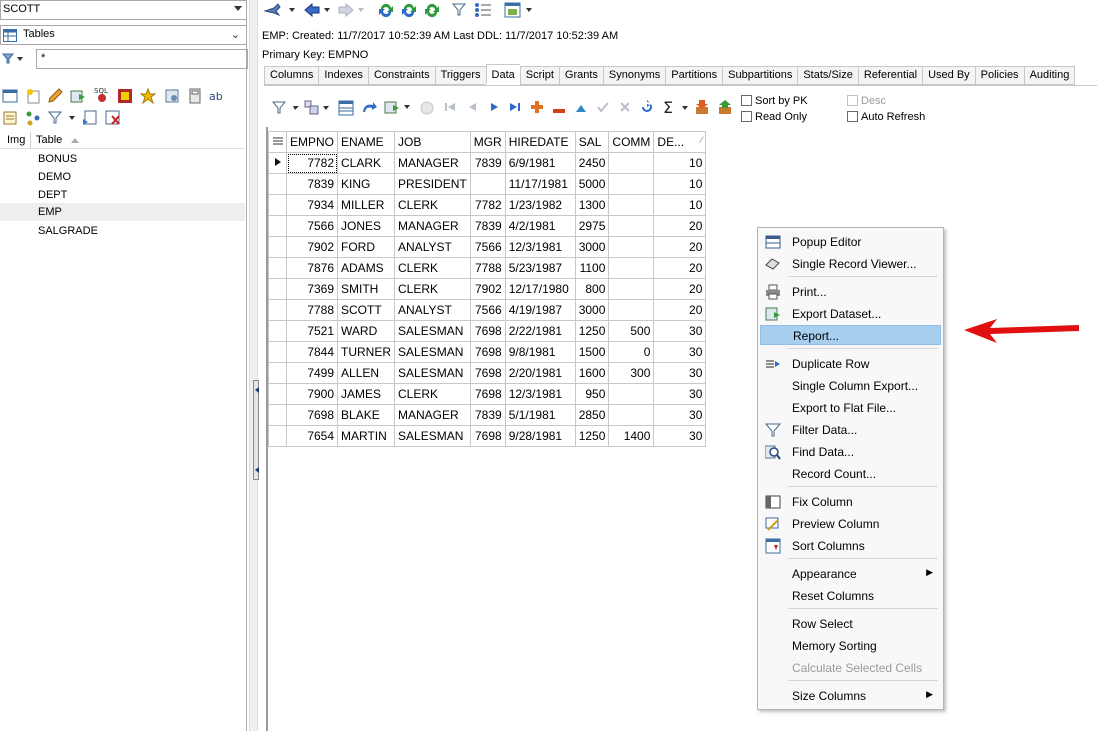  What do you see at coordinates (312, 394) in the screenshot?
I see `cell-empno: 7900` at bounding box center [312, 394].